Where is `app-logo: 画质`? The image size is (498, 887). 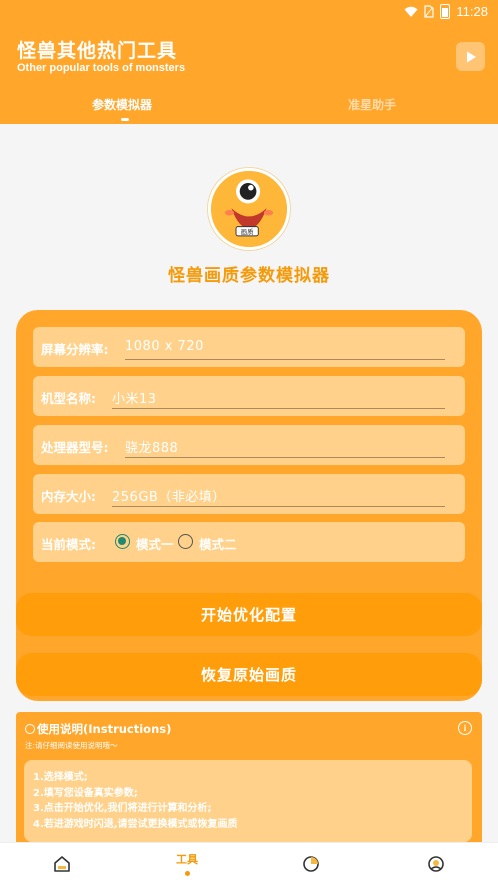 app-logo: 画质 is located at coordinates (249, 209).